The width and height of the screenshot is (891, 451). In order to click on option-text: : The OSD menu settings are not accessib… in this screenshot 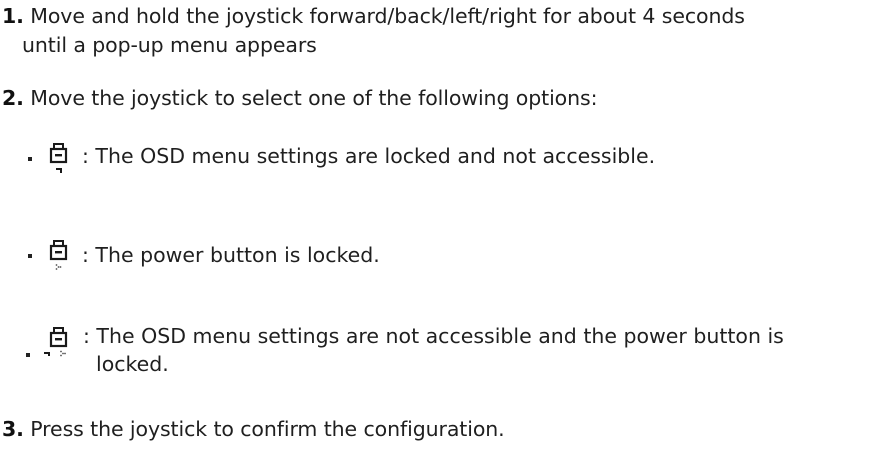, I will do `click(433, 350)`.